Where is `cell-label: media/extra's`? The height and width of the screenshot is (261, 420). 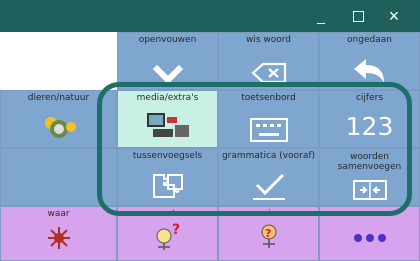
cell-label: media/extra's is located at coordinates (167, 98).